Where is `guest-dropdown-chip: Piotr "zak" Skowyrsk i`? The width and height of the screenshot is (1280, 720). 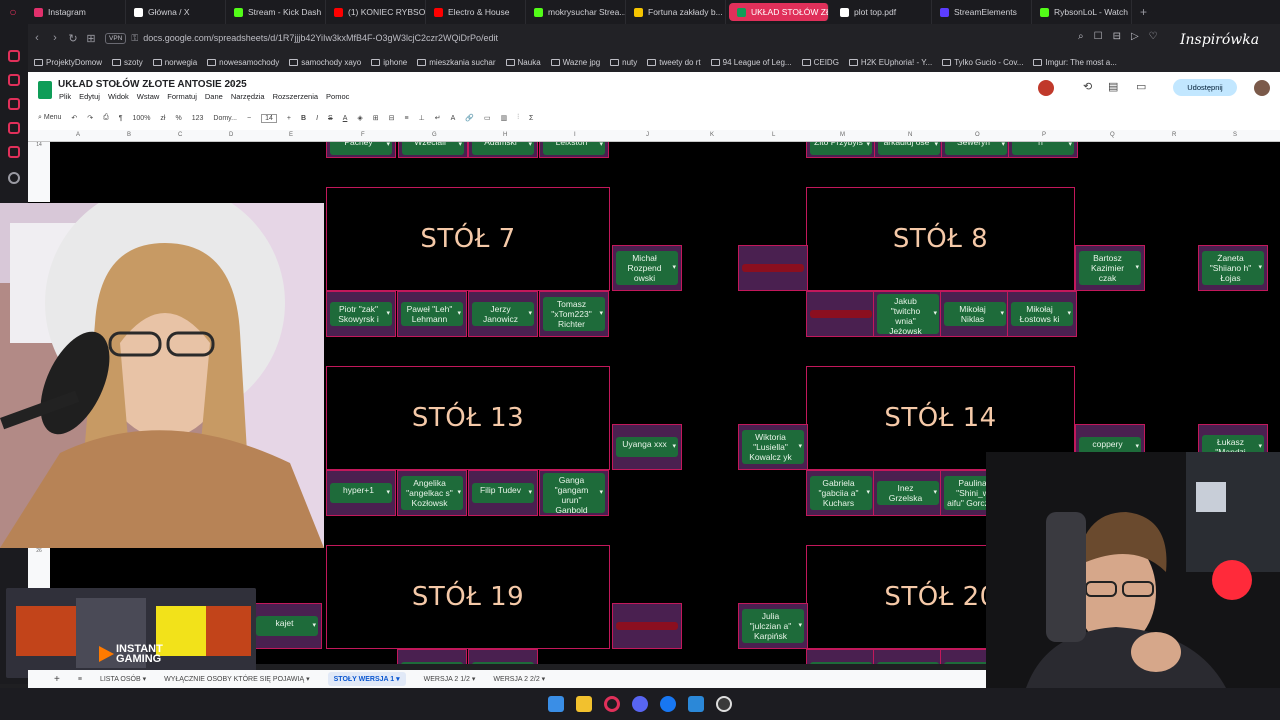 guest-dropdown-chip: Piotr "zak" Skowyrsk i is located at coordinates (361, 314).